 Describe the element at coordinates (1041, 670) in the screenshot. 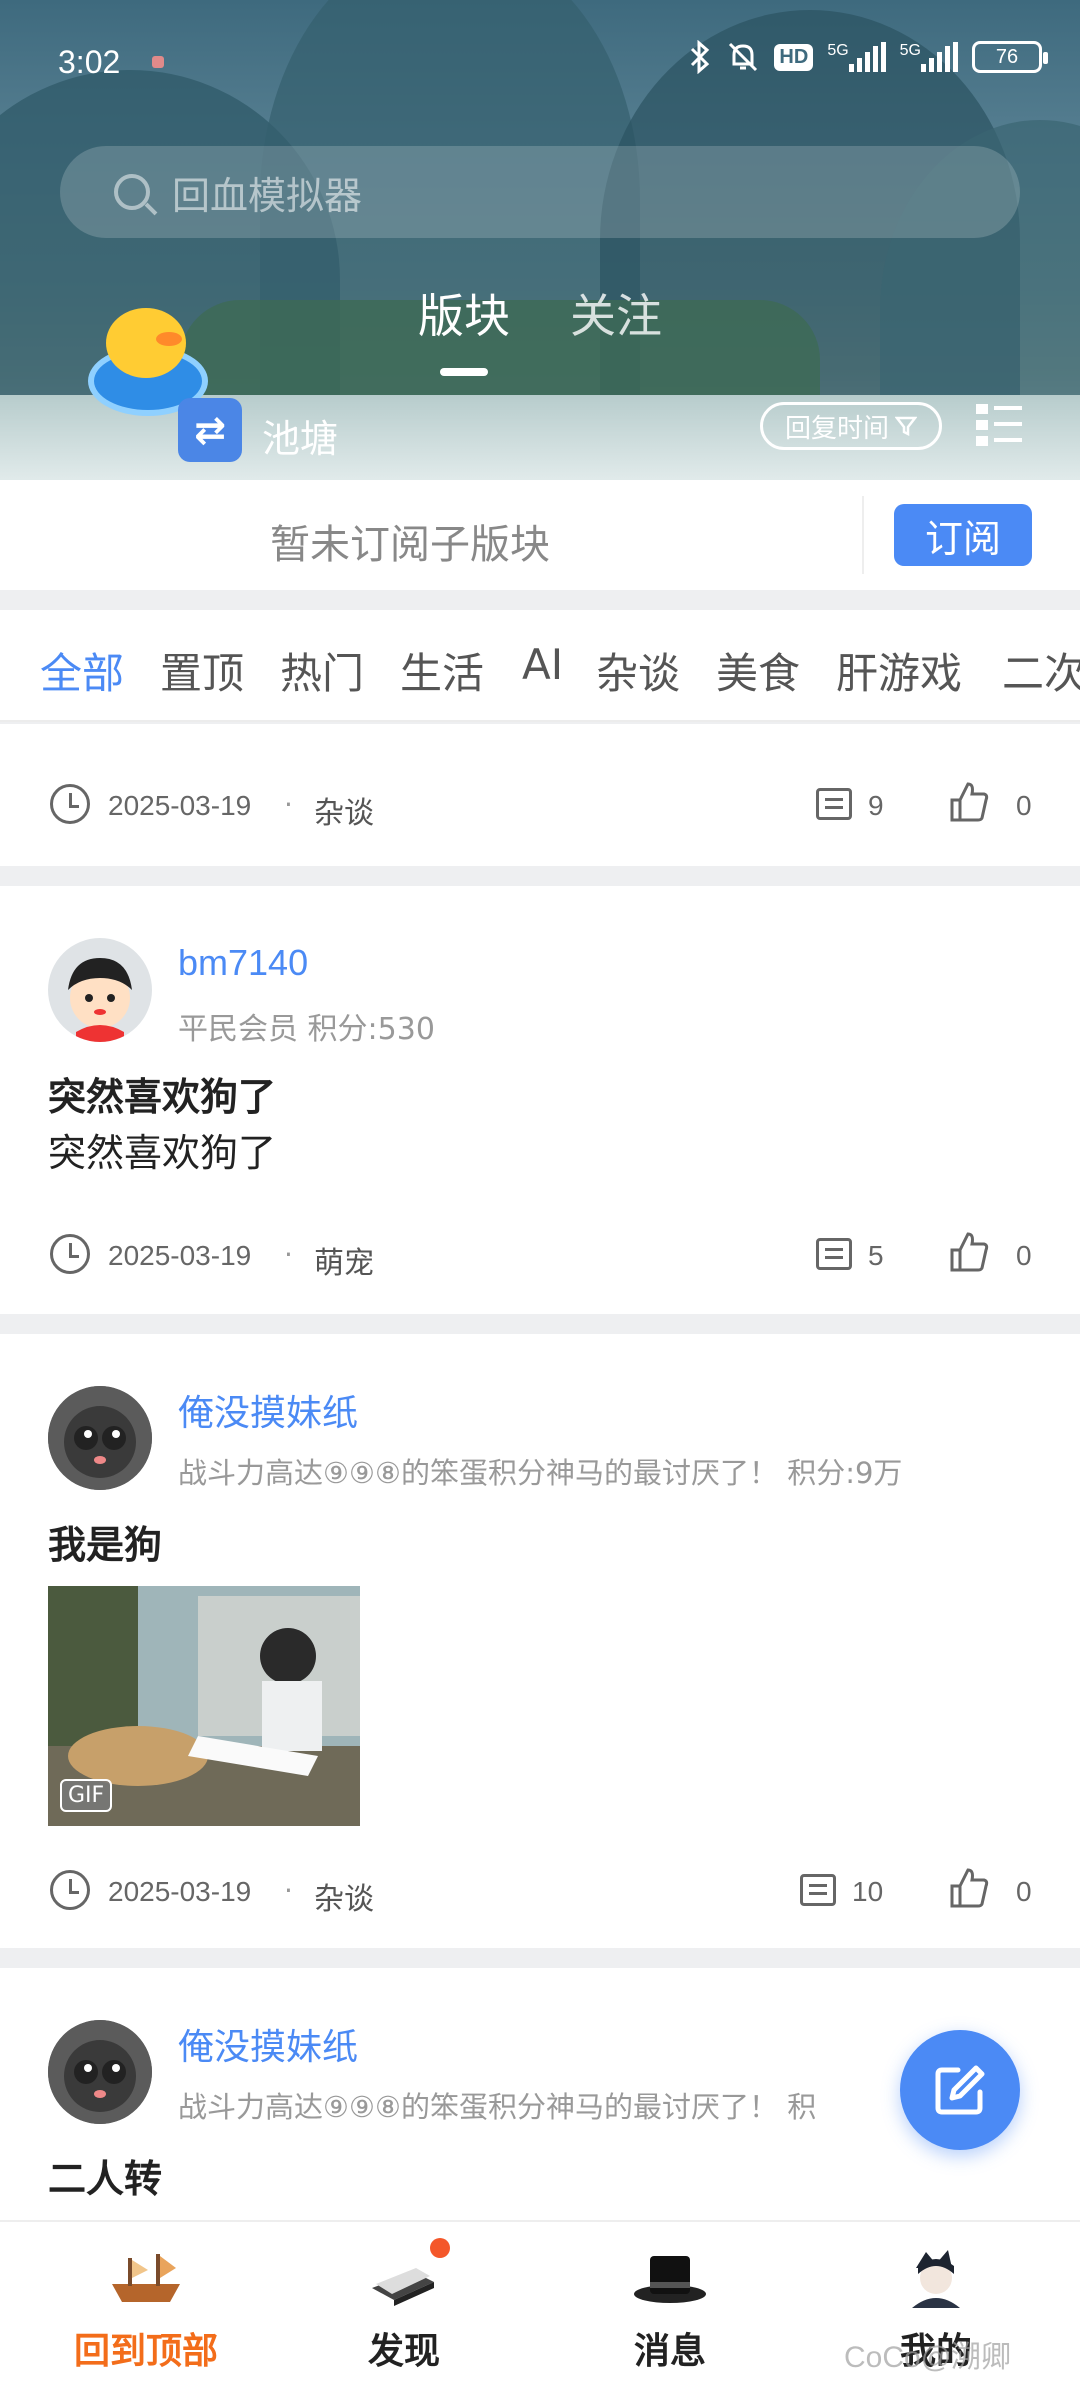

I see `category-acg: 二次` at that location.